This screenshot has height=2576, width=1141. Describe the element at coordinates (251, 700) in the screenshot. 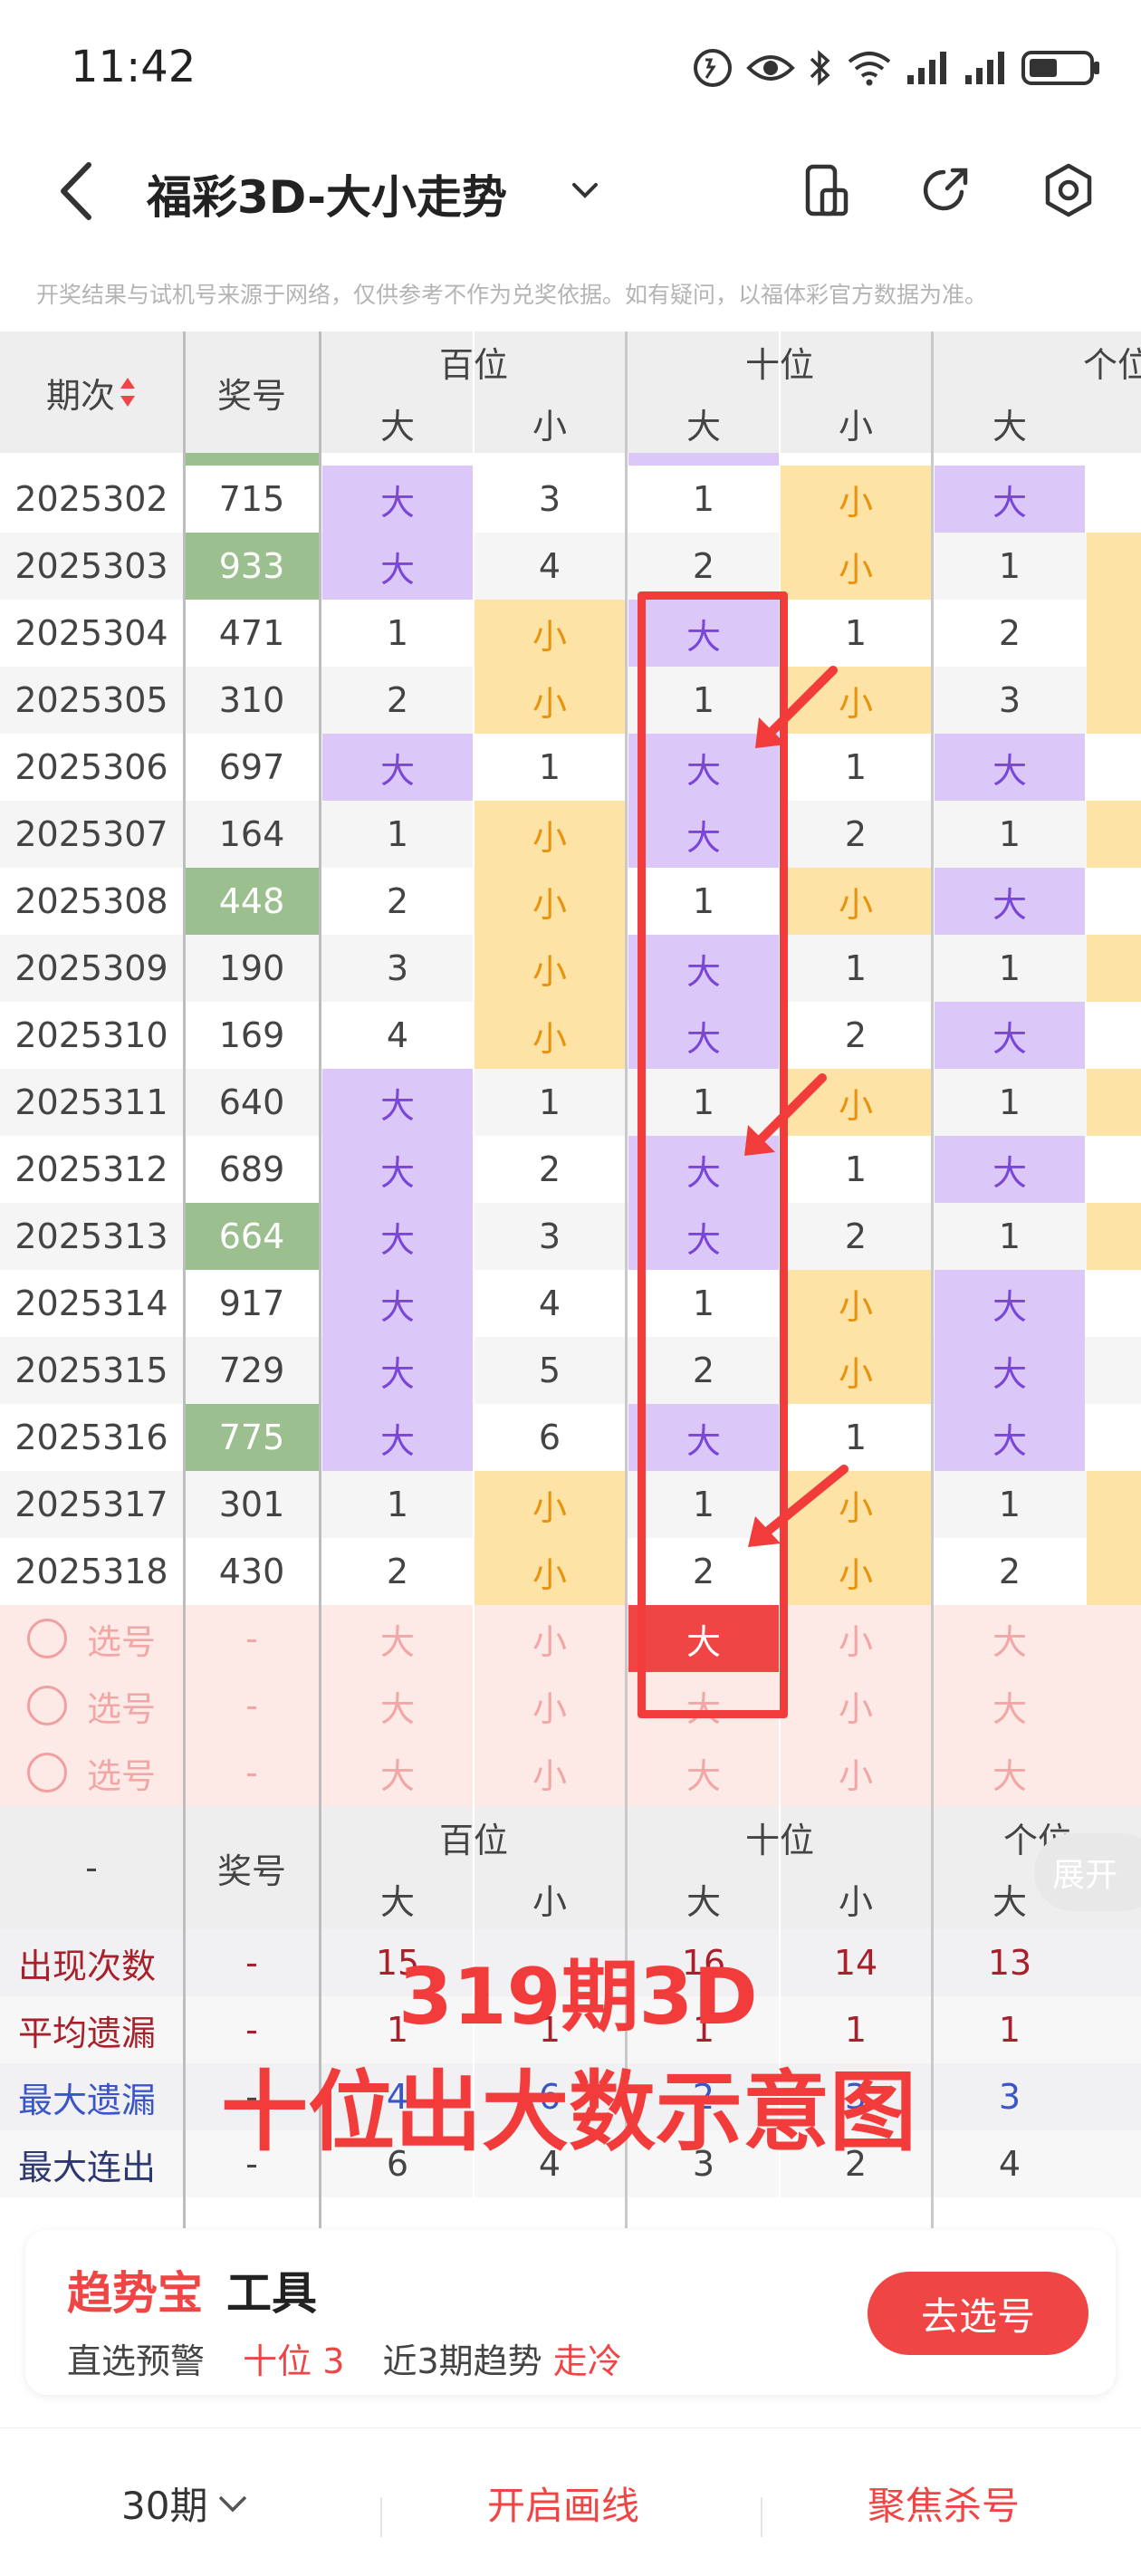

I see `row-number: 310` at that location.